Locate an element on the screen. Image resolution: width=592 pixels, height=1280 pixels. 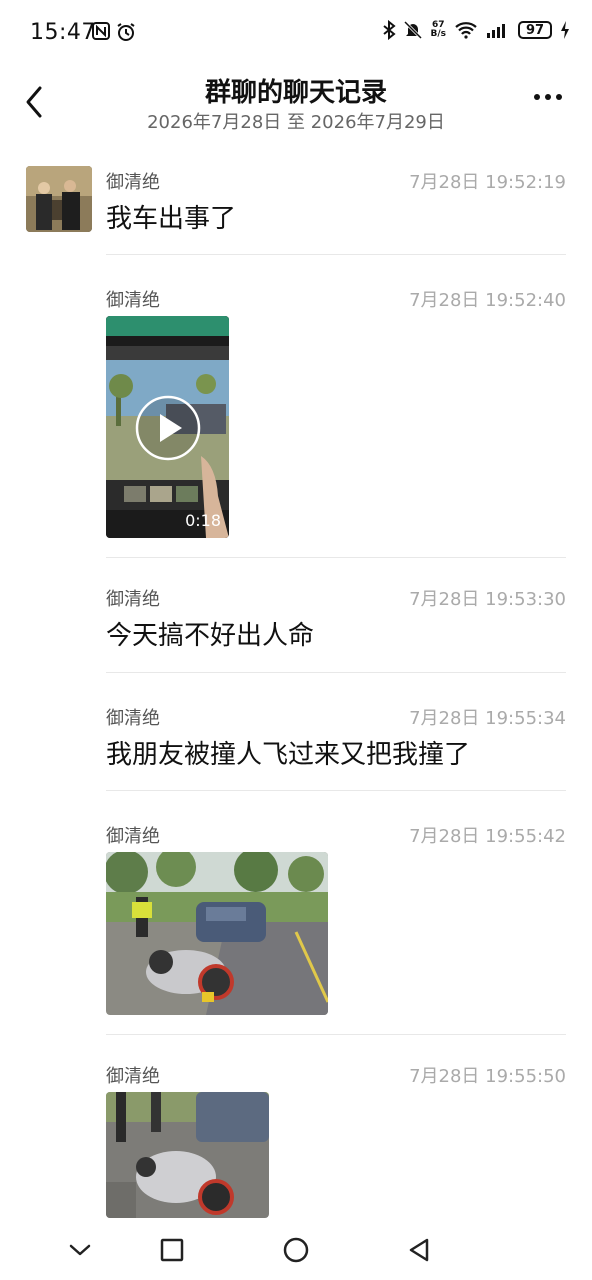
message-text: 今天搞不好出人命 is located at coordinates (210, 636).